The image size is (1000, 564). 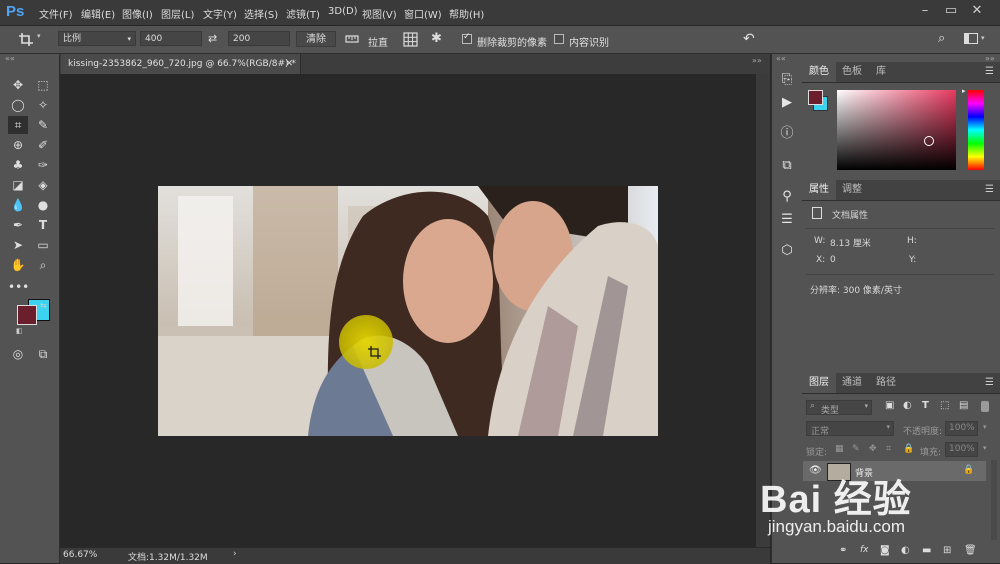 What do you see at coordinates (985, 427) in the screenshot?
I see `opacity-chevron-icon: ▾` at bounding box center [985, 427].